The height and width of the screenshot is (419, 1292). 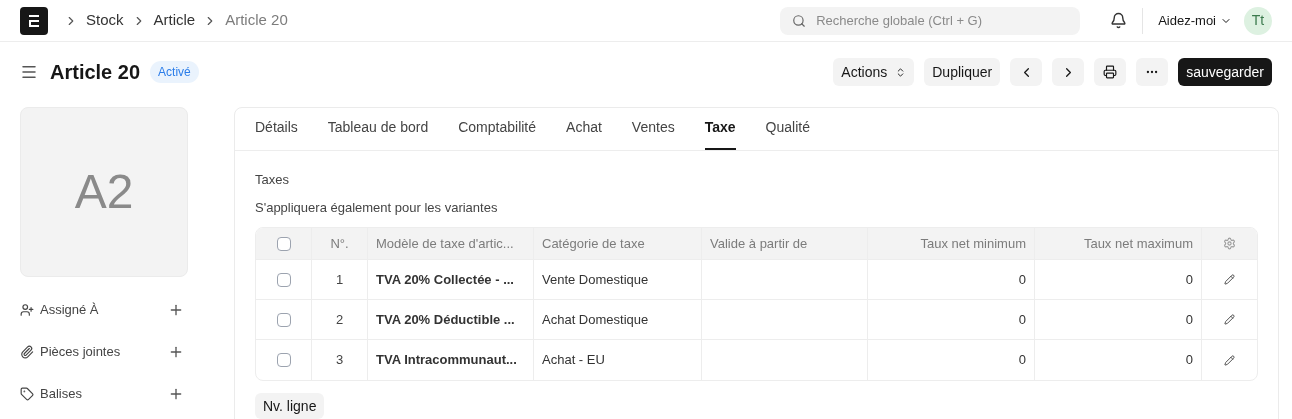 What do you see at coordinates (1225, 72) in the screenshot?
I see `save-button: sauvegarder` at bounding box center [1225, 72].